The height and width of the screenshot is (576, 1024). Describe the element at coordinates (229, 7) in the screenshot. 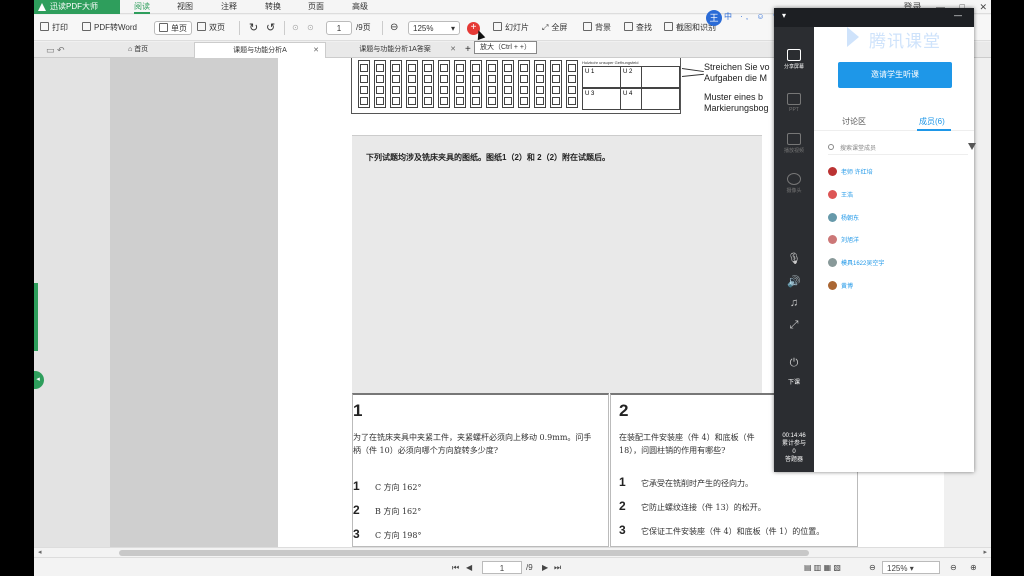

I see `menu-annotate: 注释` at that location.